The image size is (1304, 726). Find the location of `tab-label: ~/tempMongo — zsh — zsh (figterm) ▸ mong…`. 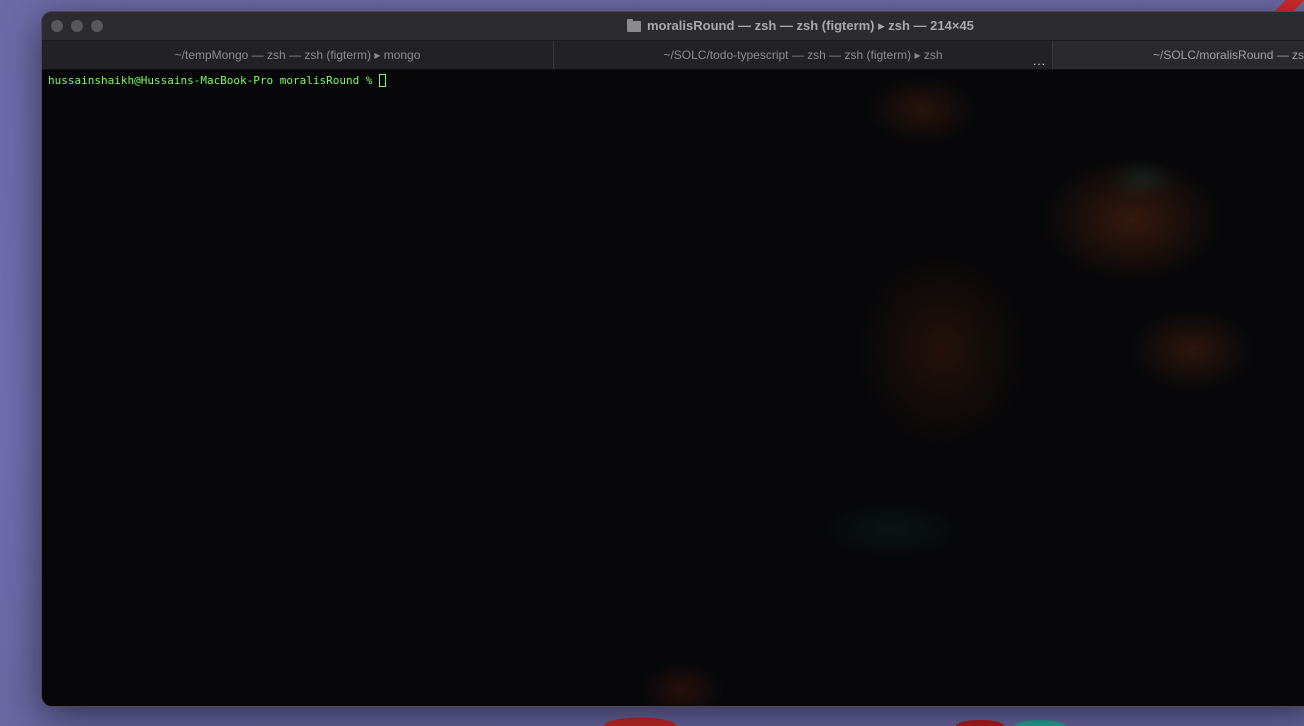

tab-label: ~/tempMongo — zsh — zsh (figterm) ▸ mong… is located at coordinates (297, 55).